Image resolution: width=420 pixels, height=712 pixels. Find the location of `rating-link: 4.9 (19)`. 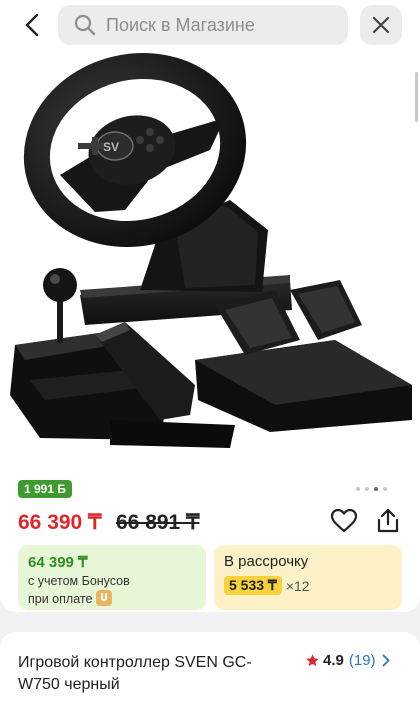

rating-link: 4.9 (19) is located at coordinates (347, 660).